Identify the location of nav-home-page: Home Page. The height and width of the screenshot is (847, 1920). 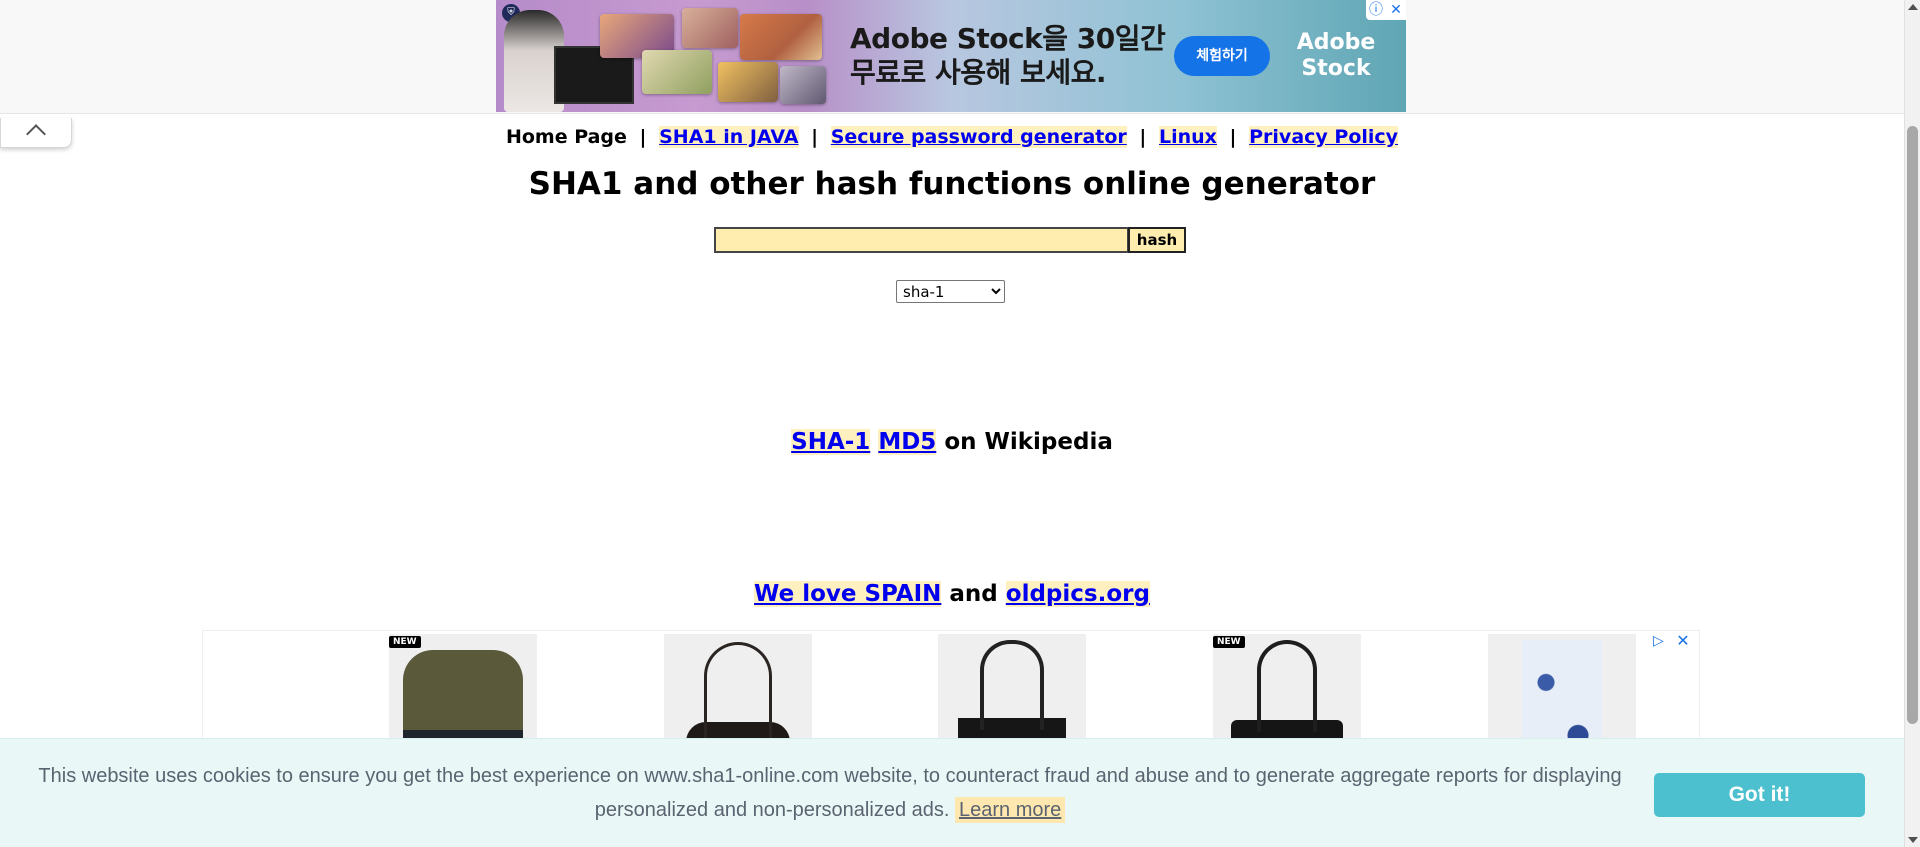
(566, 137).